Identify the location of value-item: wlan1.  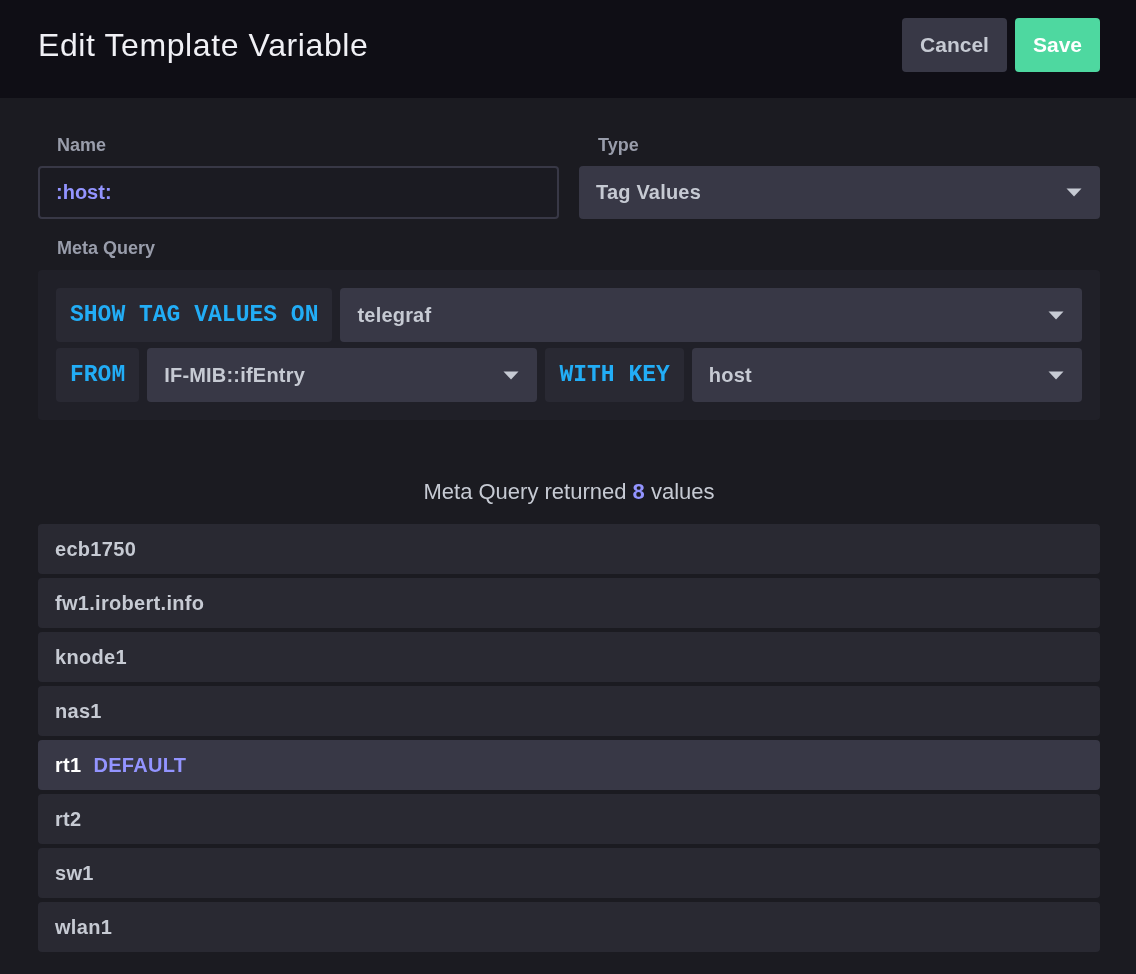
(569, 927).